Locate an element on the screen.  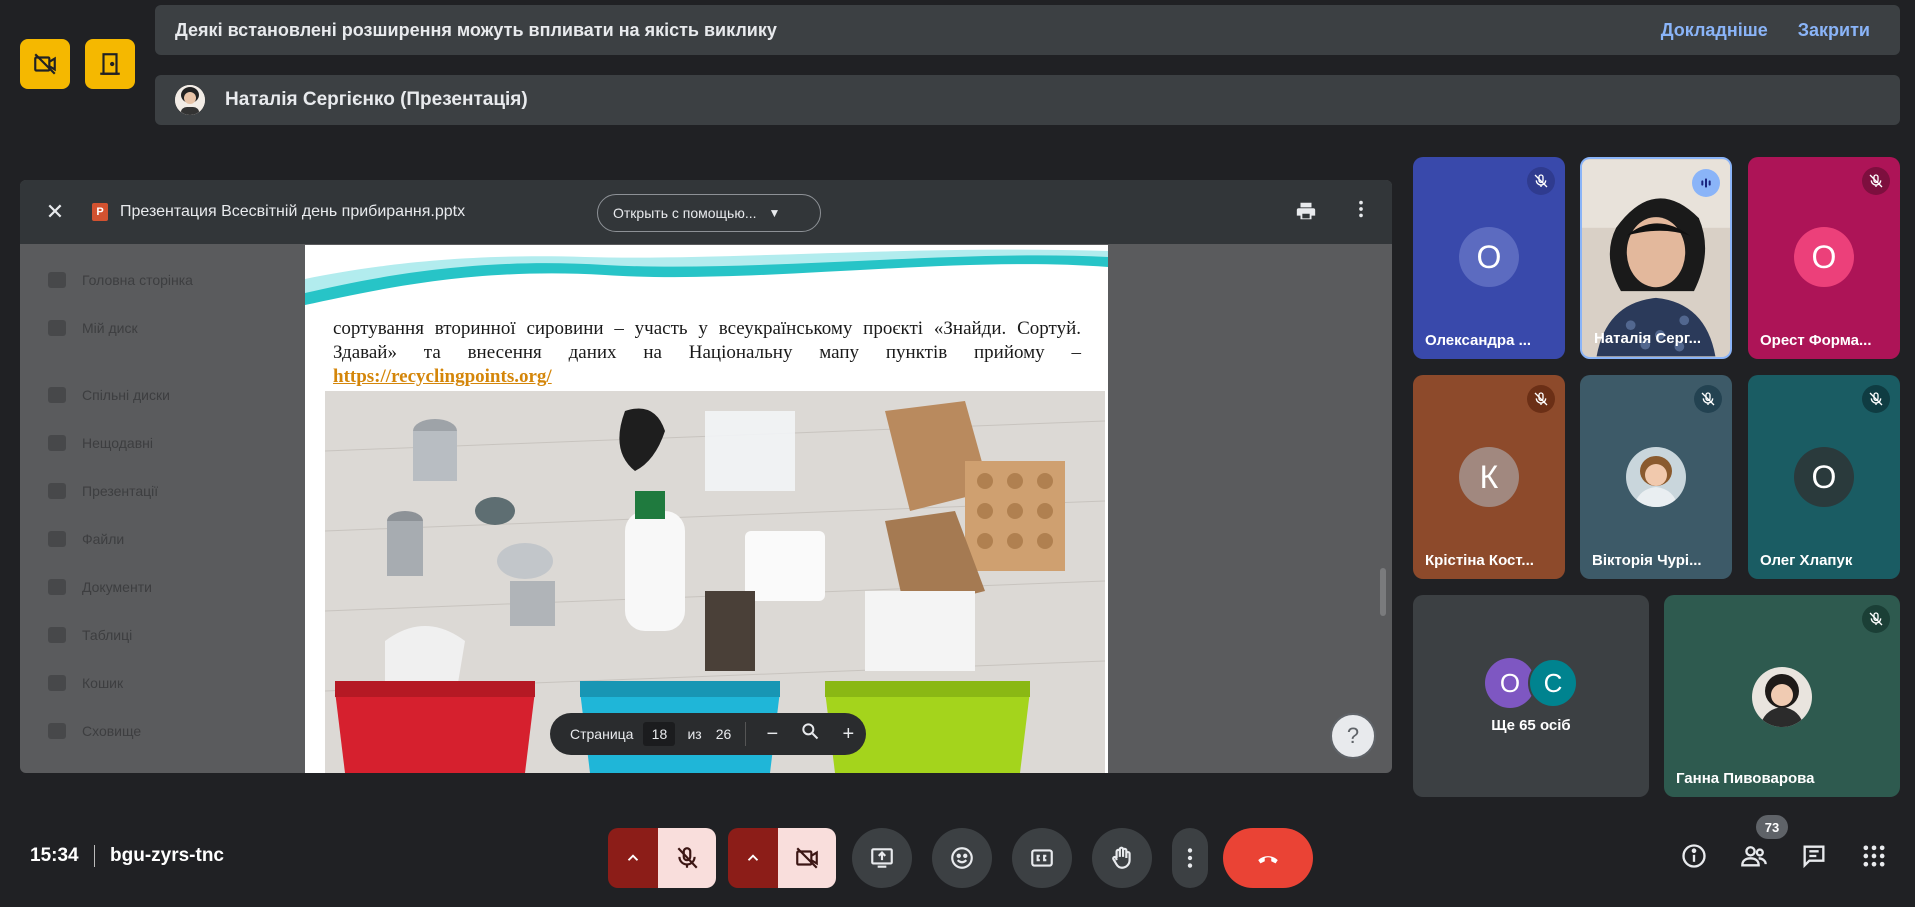
page-number-input: 18 is located at coordinates (659, 734).